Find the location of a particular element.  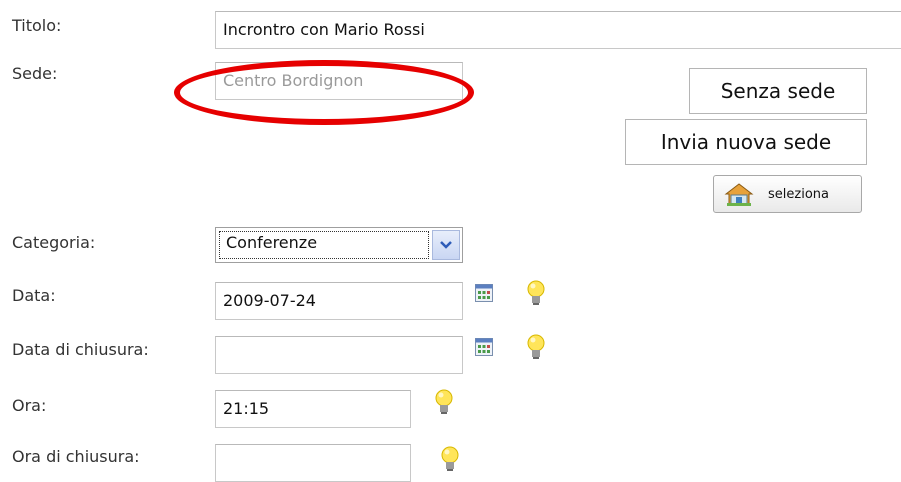

seleziona-label: seleziona is located at coordinates (798, 194).